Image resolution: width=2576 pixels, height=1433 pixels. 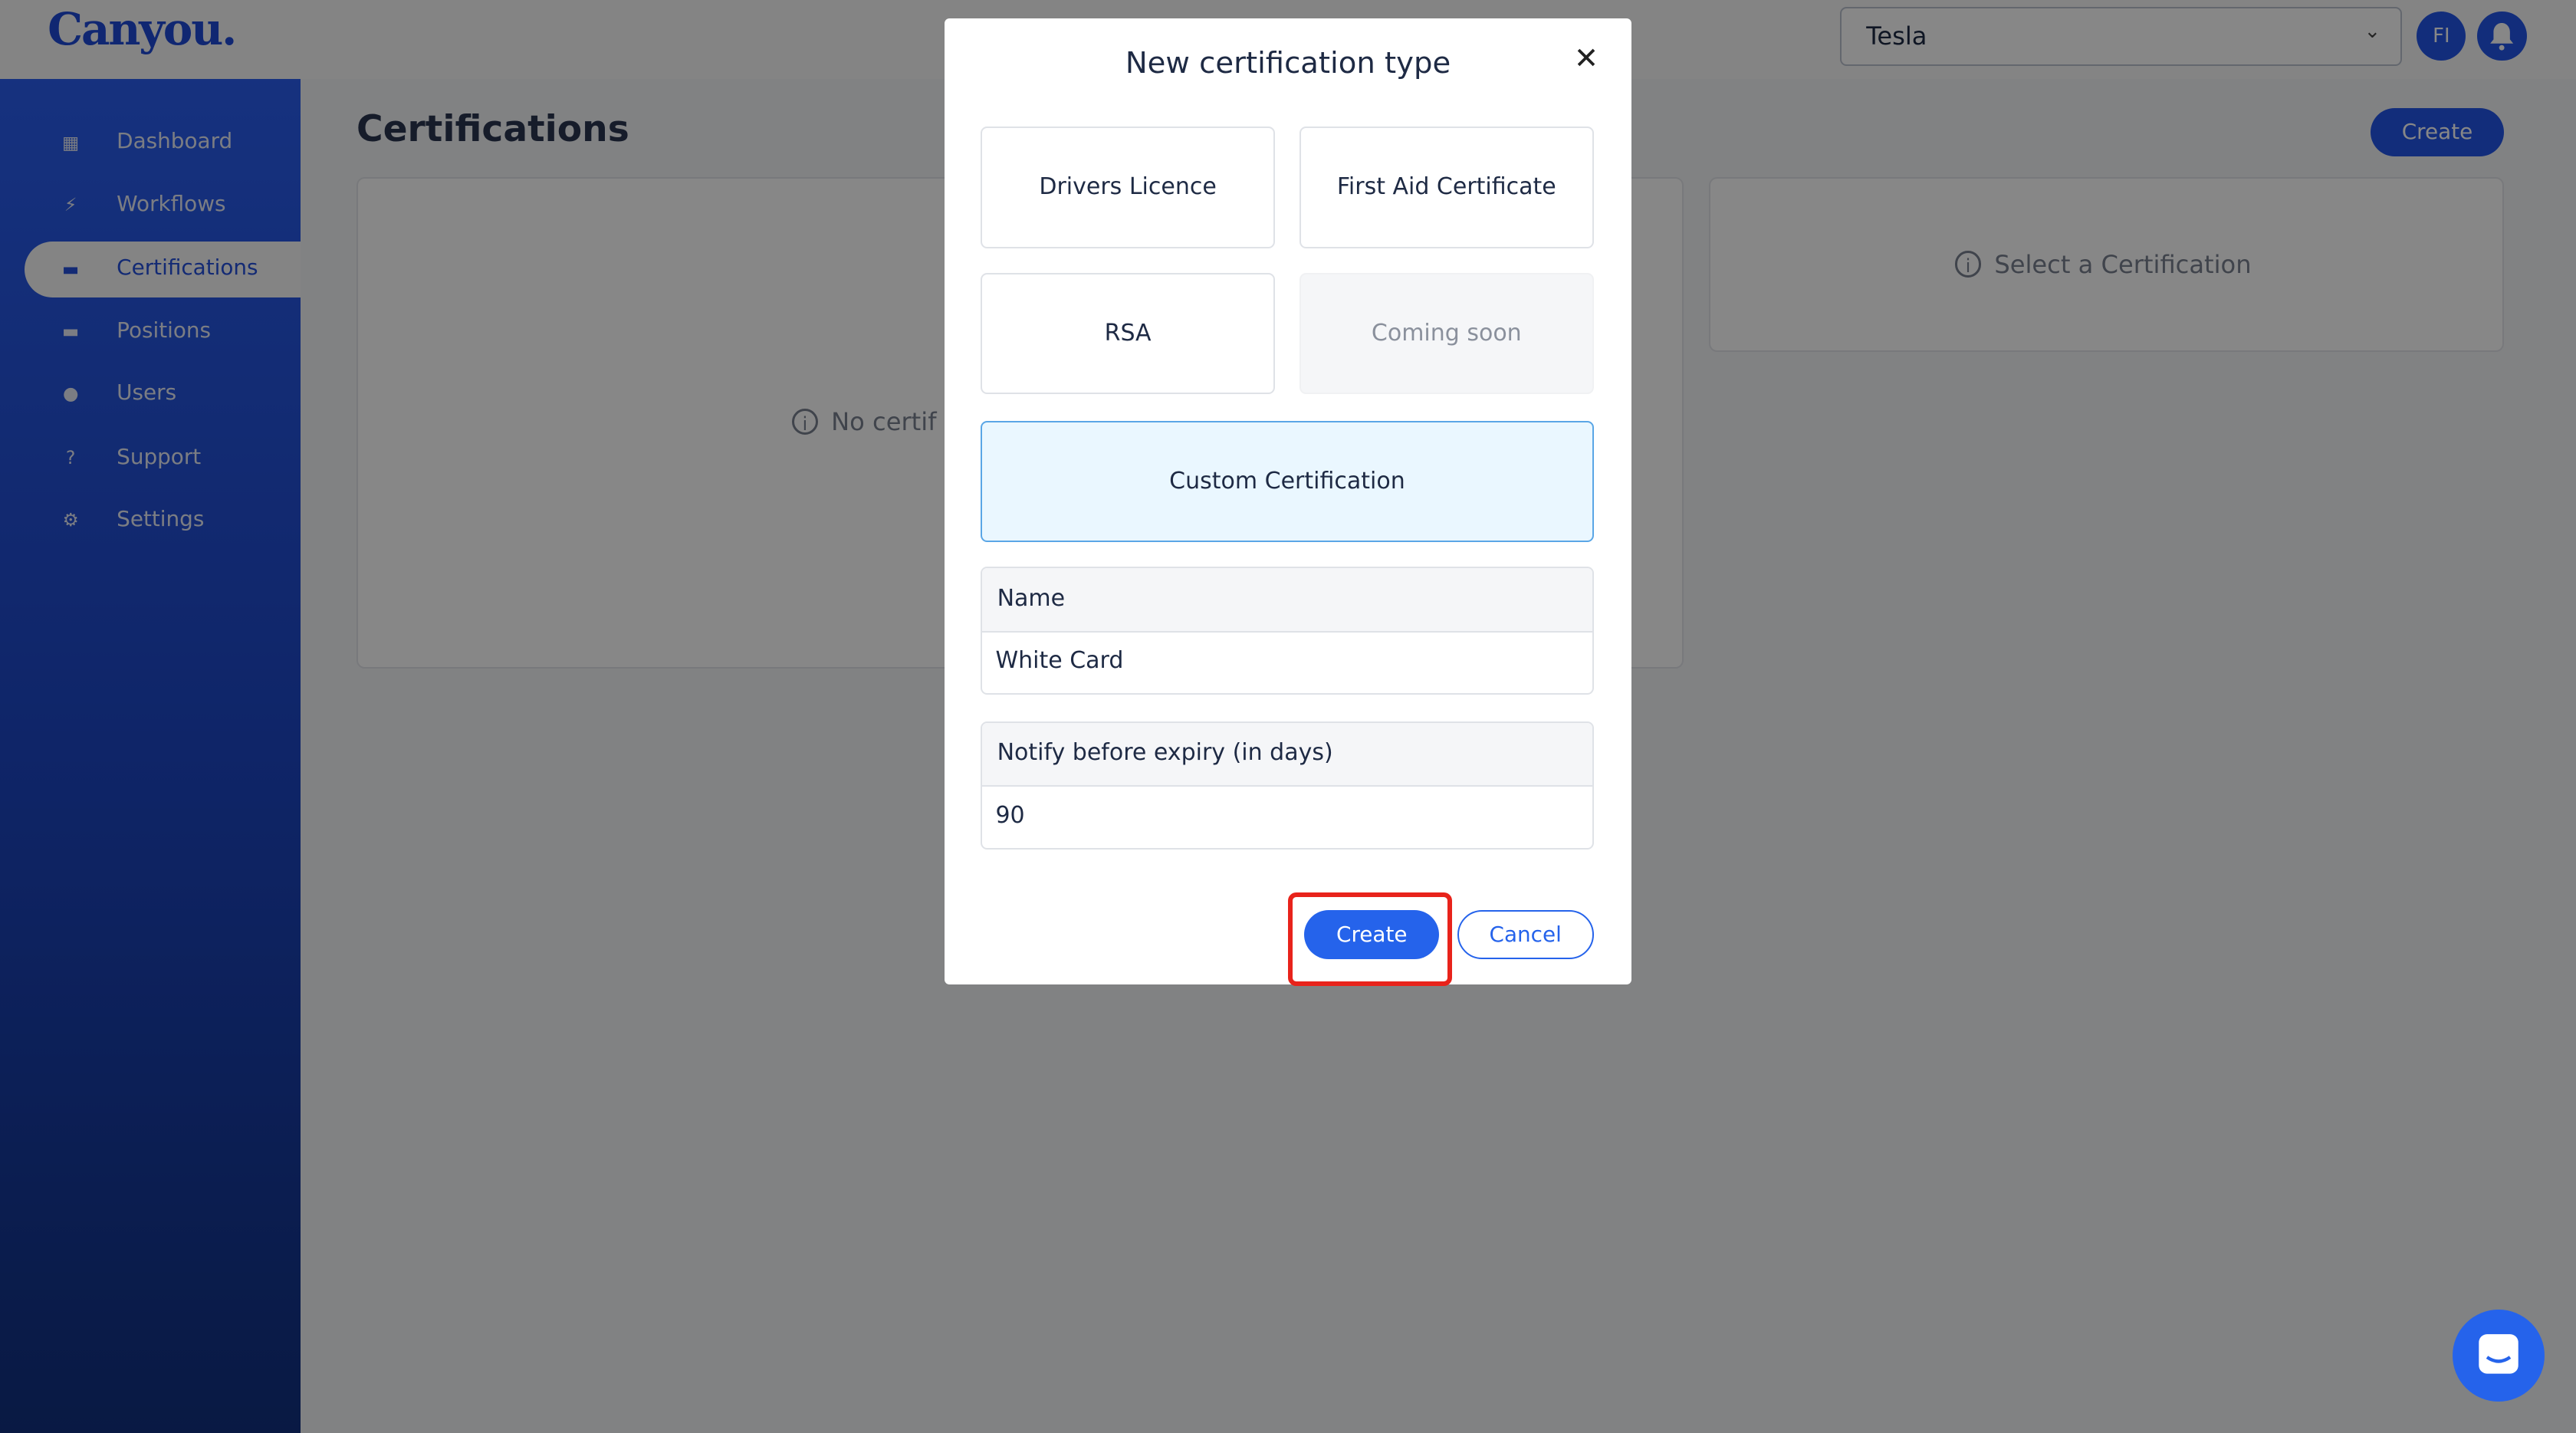 I want to click on notify-days-input, so click(x=1287, y=815).